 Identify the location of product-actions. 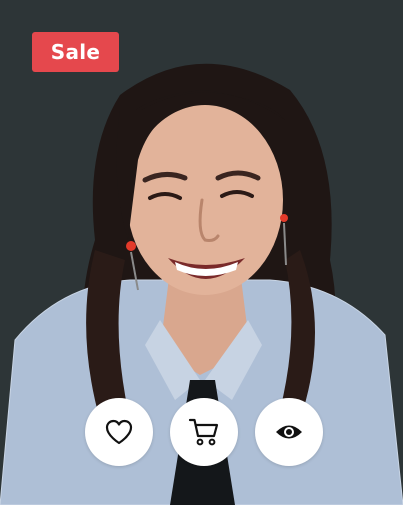
(204, 432).